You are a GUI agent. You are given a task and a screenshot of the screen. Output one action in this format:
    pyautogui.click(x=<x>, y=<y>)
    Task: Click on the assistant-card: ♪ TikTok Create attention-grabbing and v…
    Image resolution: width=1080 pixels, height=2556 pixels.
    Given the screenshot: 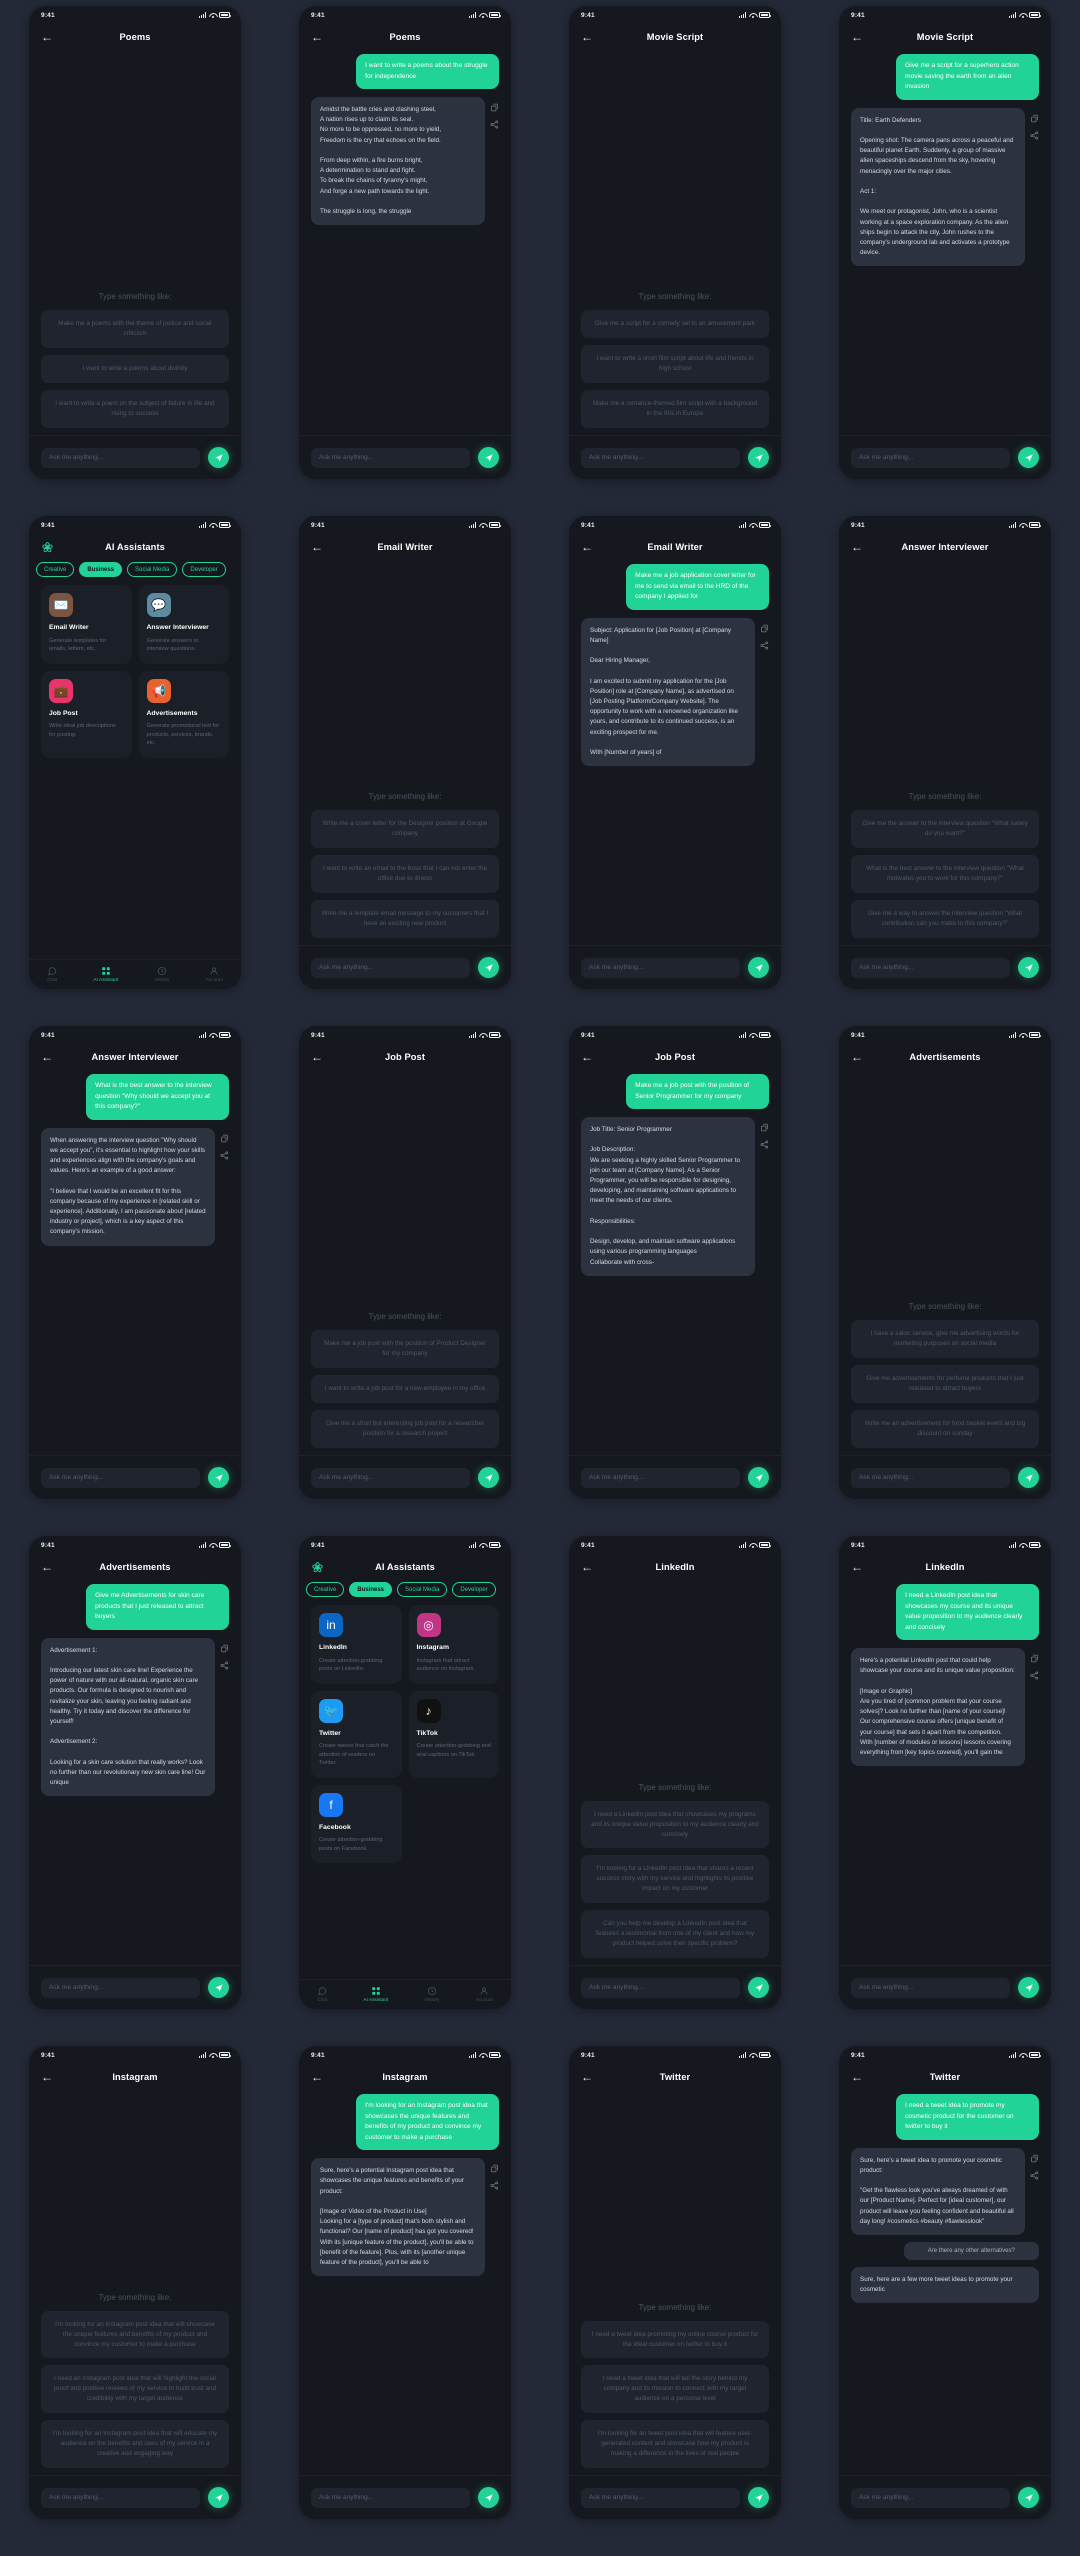 What is the action you would take?
    pyautogui.click(x=453, y=1734)
    